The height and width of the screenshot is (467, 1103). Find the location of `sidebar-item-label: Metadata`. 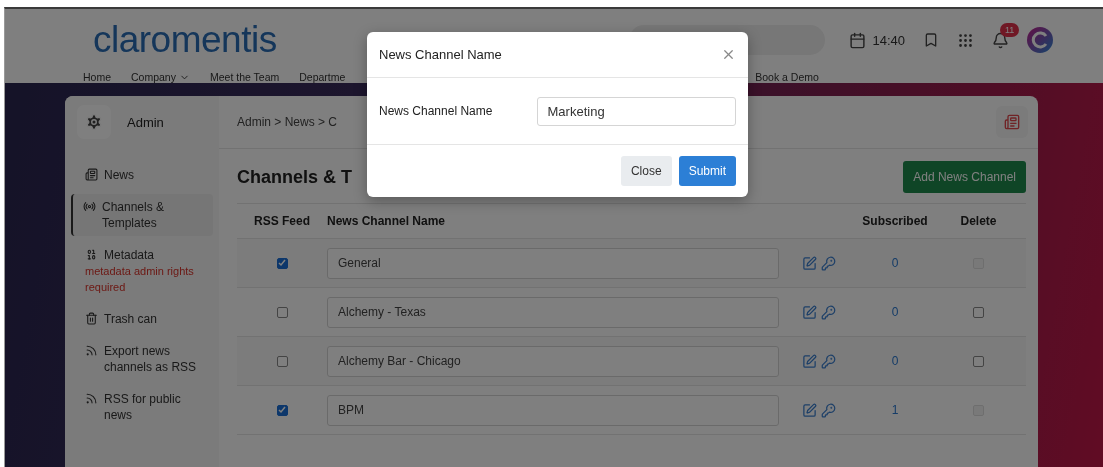

sidebar-item-label: Metadata is located at coordinates (130, 255).